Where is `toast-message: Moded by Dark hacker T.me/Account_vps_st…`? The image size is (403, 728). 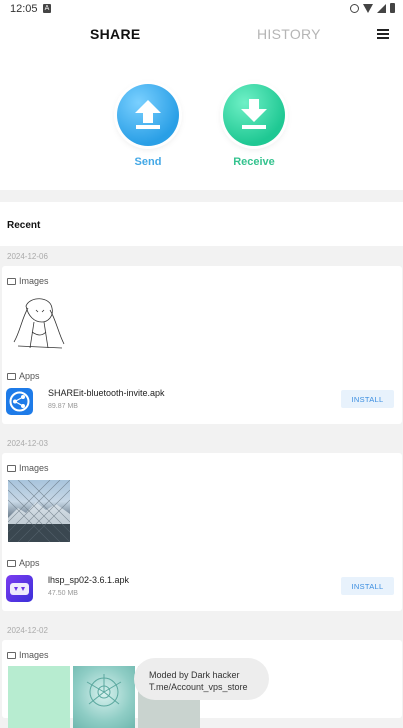 toast-message: Moded by Dark hacker T.me/Account_vps_st… is located at coordinates (201, 679).